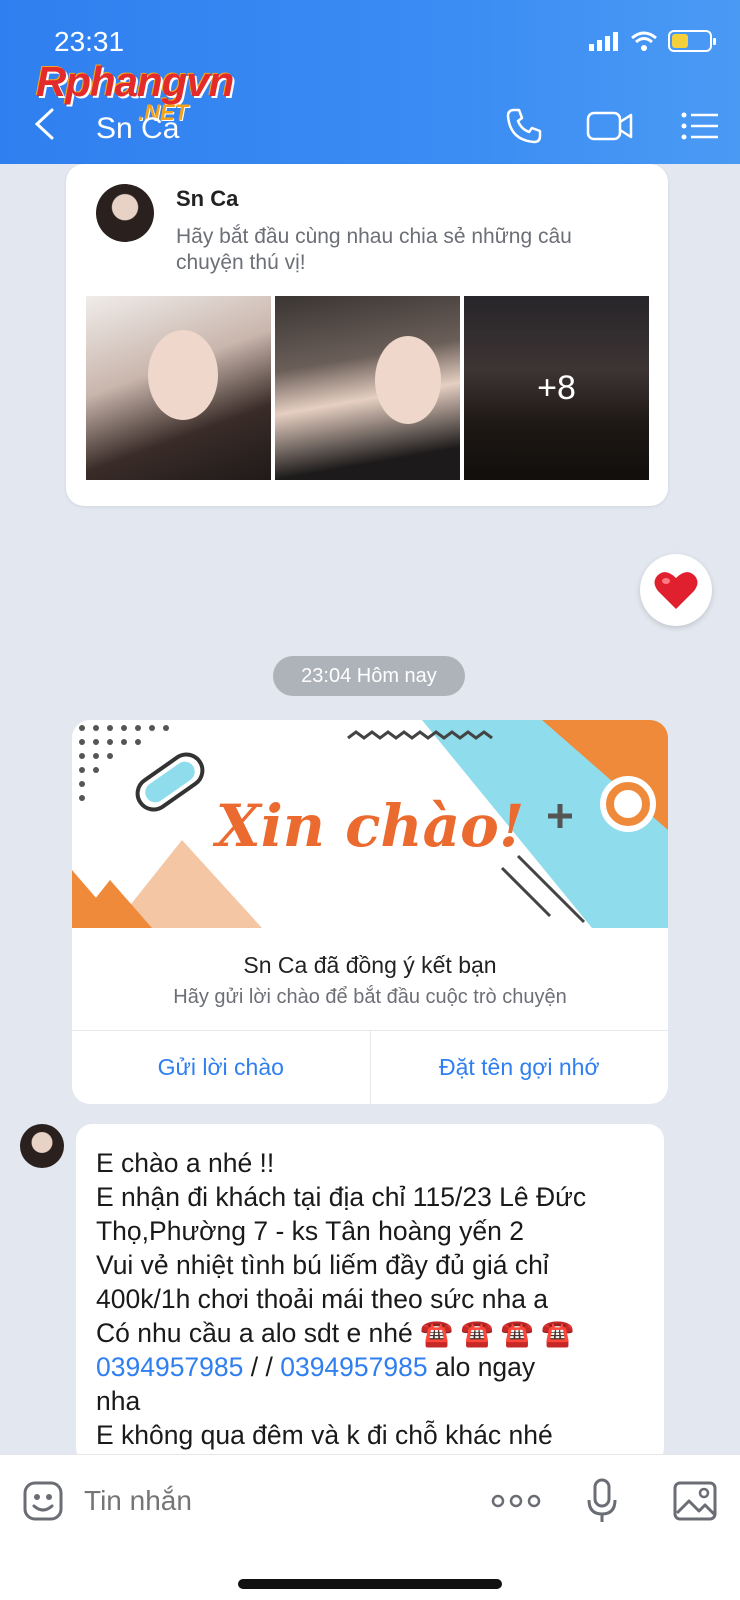  What do you see at coordinates (519, 1067) in the screenshot?
I see `set-nickname-button: Đặt tên gợi nhớ` at bounding box center [519, 1067].